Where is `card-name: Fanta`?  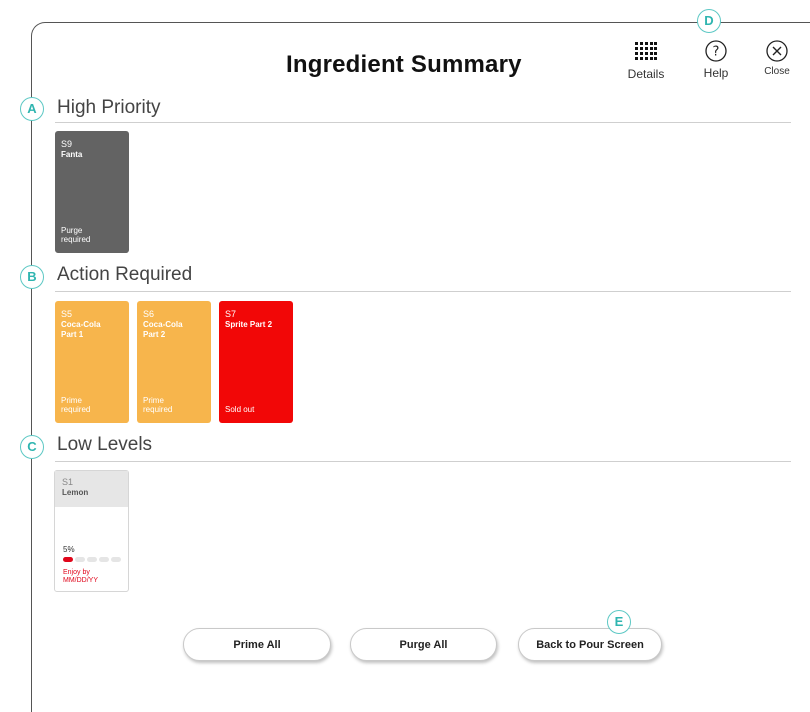 card-name: Fanta is located at coordinates (72, 154).